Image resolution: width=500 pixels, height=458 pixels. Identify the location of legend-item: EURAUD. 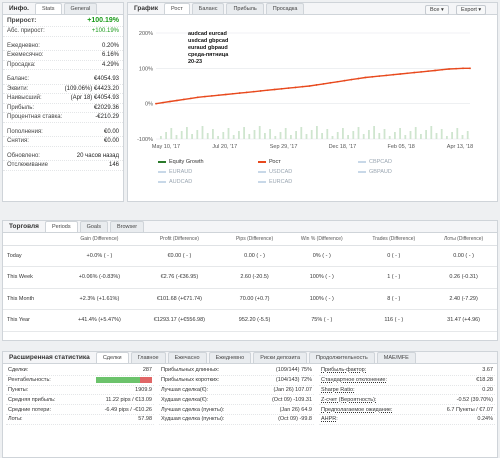
(175, 172).